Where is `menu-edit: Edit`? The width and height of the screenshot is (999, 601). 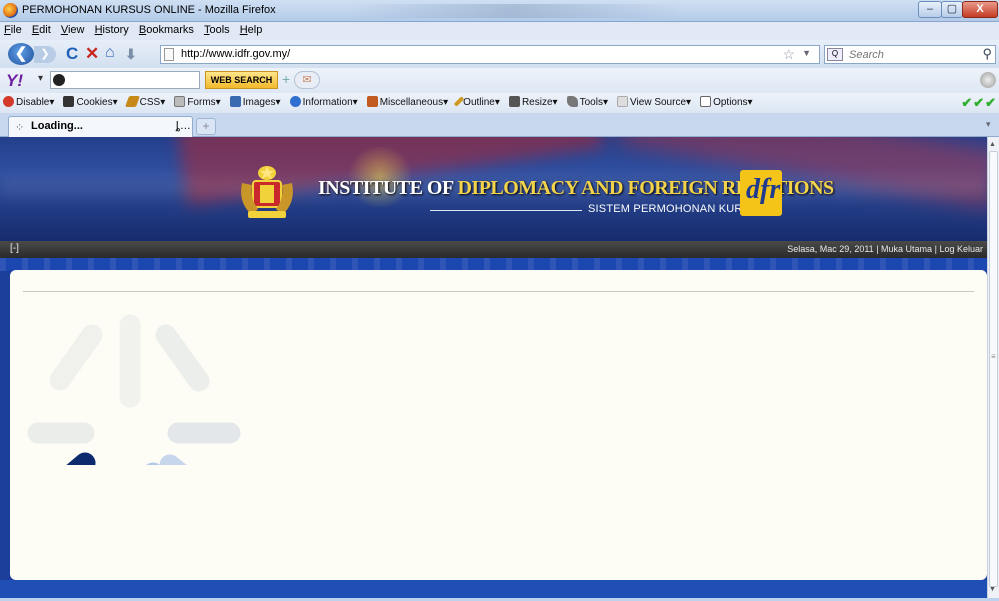 menu-edit: Edit is located at coordinates (41, 29).